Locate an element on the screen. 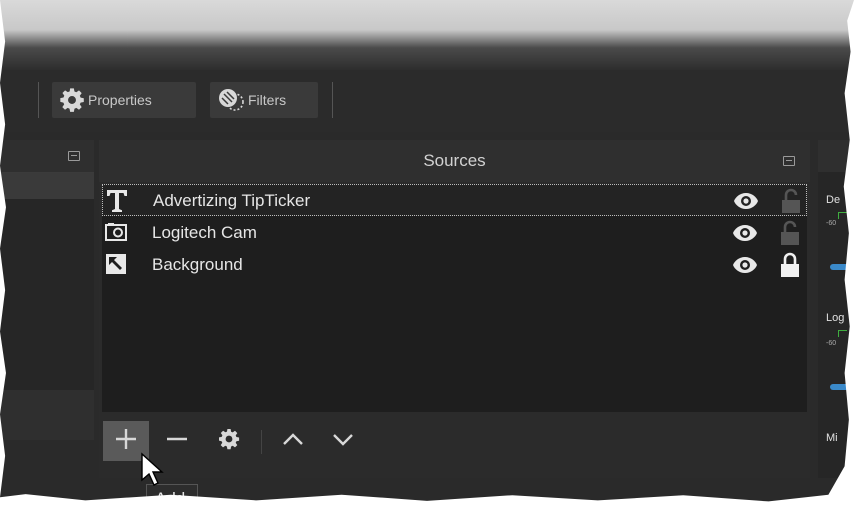  source-properties-button is located at coordinates (229, 441).